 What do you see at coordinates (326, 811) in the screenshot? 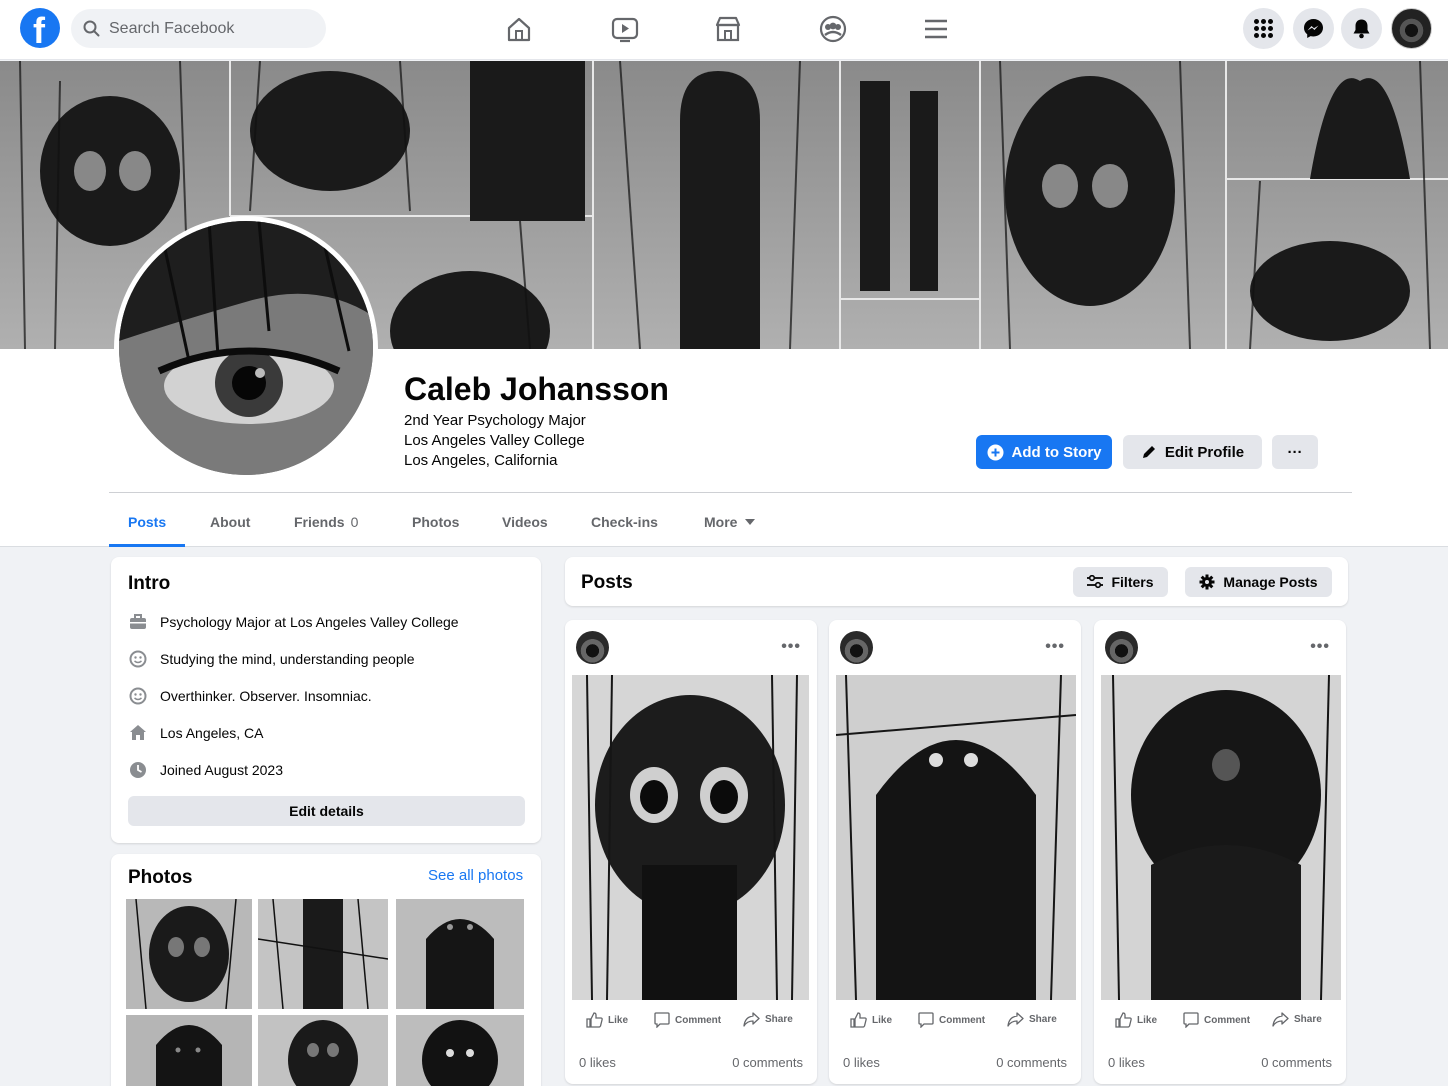
I see `edit-details-button: Edit details` at bounding box center [326, 811].